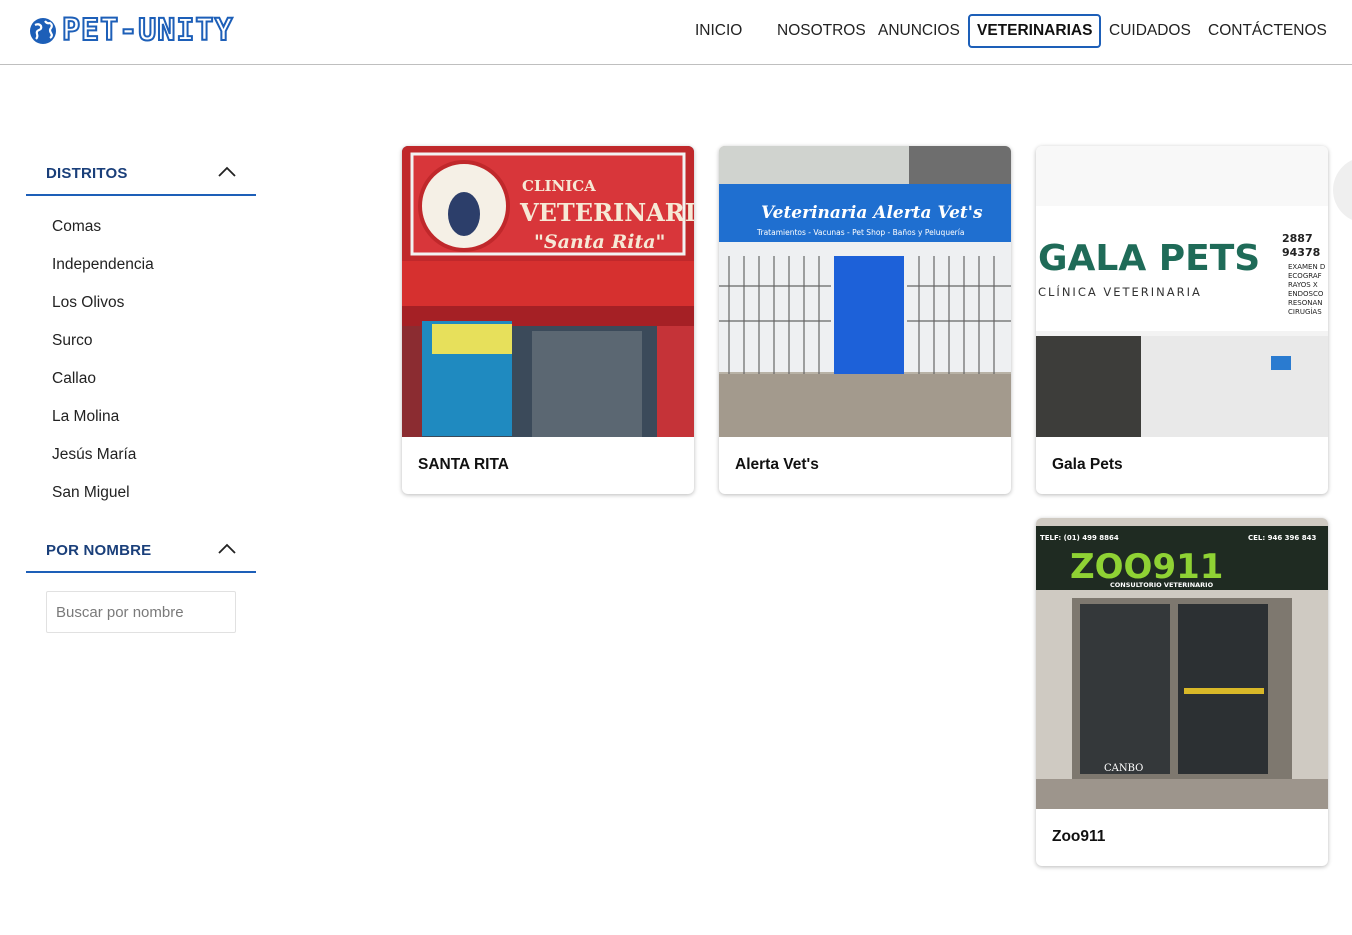 Image resolution: width=1352 pixels, height=935 pixels. I want to click on brand-logo: PET-UNITY, so click(131, 30).